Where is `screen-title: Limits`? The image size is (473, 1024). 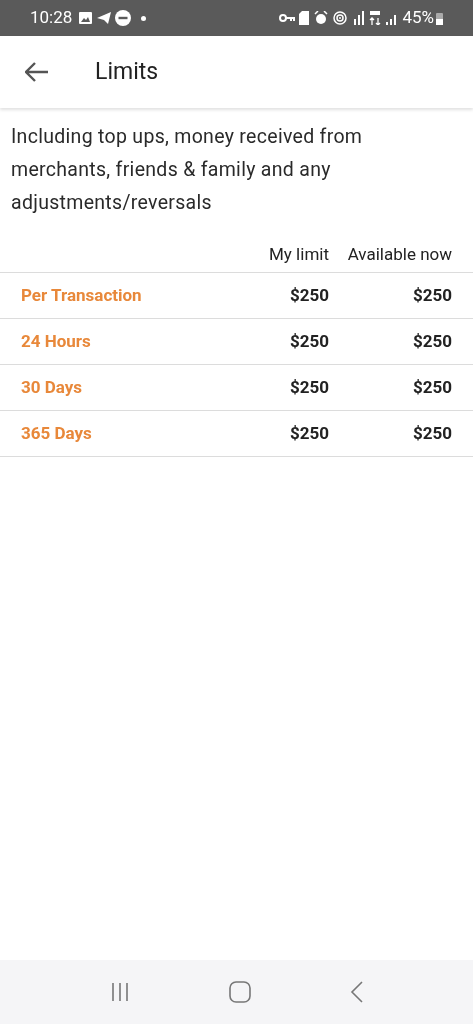
screen-title: Limits is located at coordinates (127, 71).